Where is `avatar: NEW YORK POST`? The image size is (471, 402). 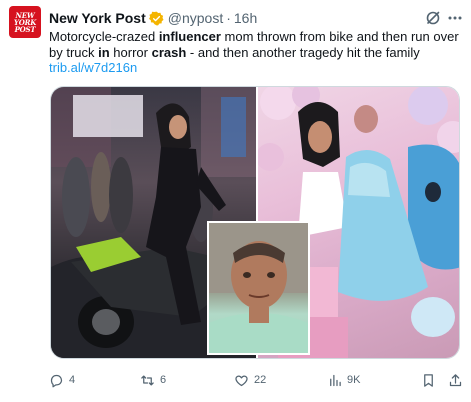 avatar: NEW YORK POST is located at coordinates (25, 22).